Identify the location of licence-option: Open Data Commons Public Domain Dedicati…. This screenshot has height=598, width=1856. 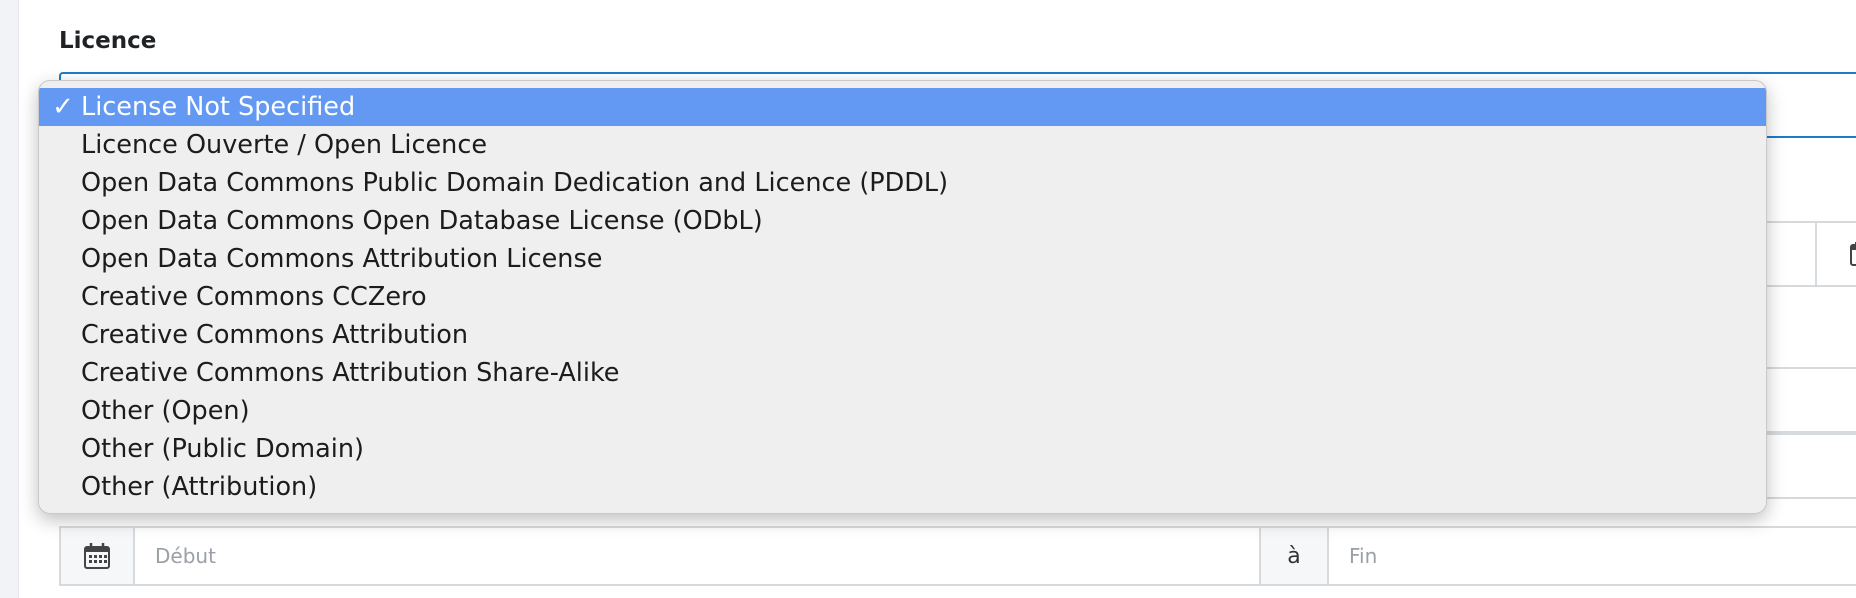
(902, 183).